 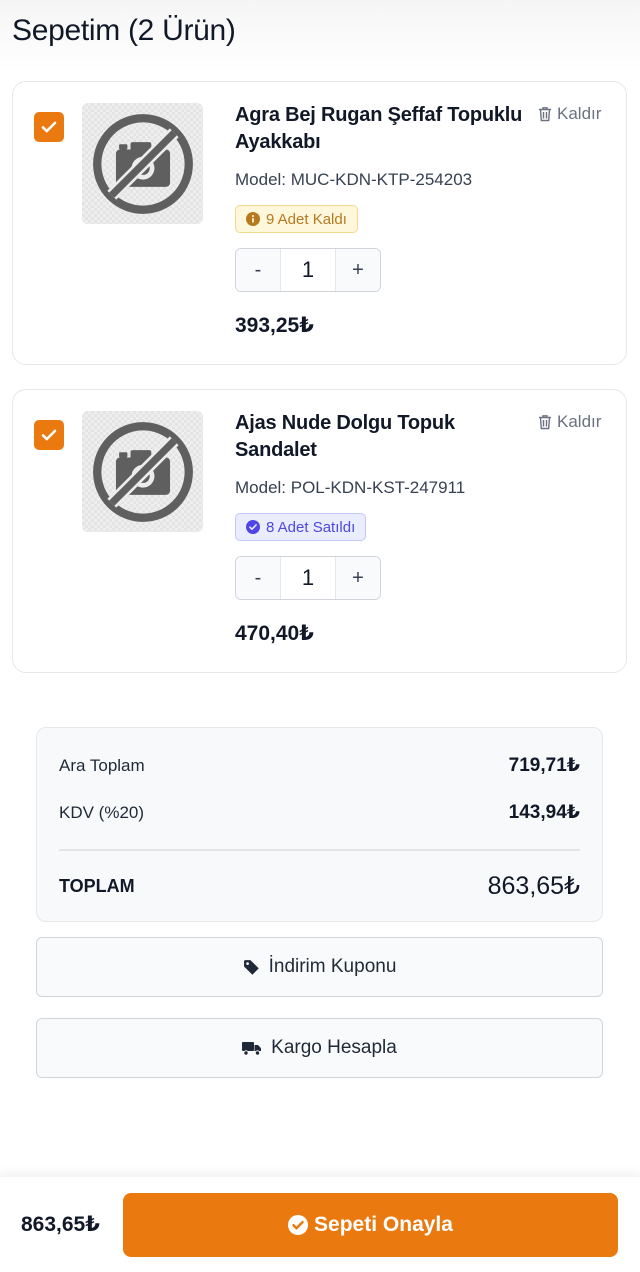 I want to click on subtotal-label: Ara Toplam, so click(x=102, y=765).